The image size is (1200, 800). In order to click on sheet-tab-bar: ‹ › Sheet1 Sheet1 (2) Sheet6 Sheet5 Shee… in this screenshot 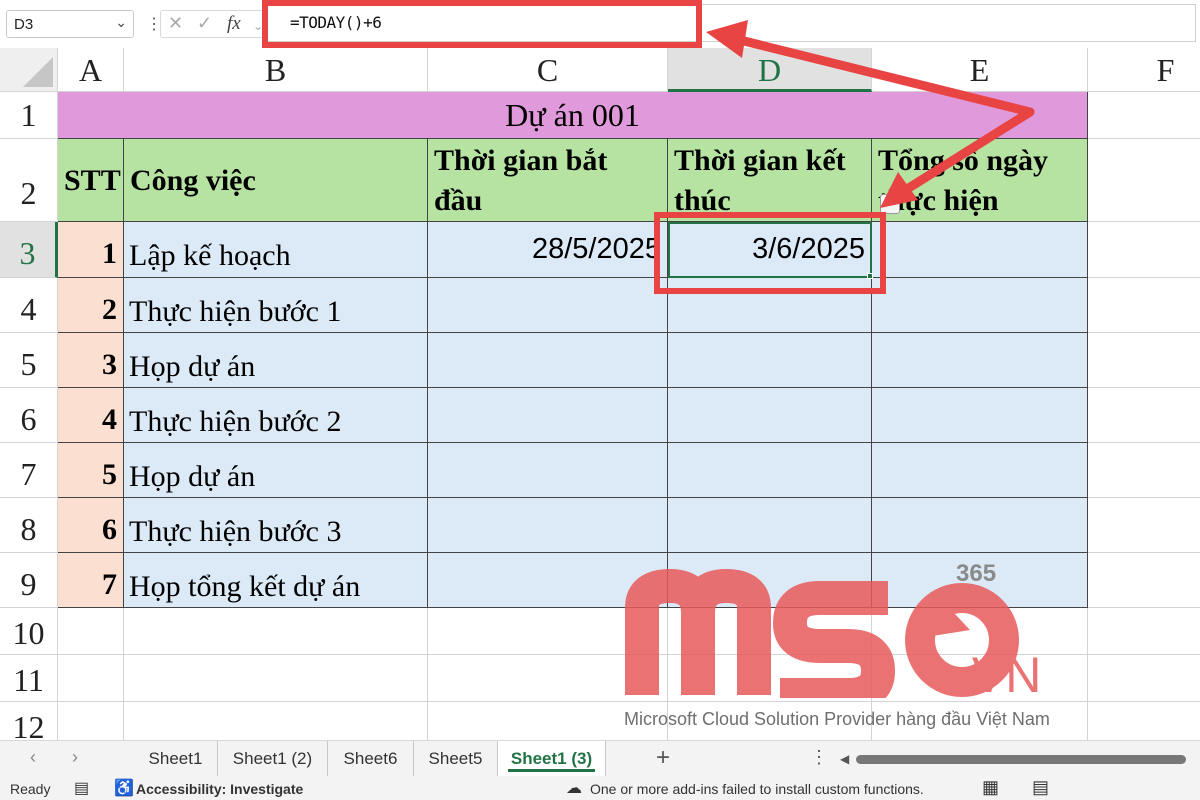, I will do `click(600, 758)`.